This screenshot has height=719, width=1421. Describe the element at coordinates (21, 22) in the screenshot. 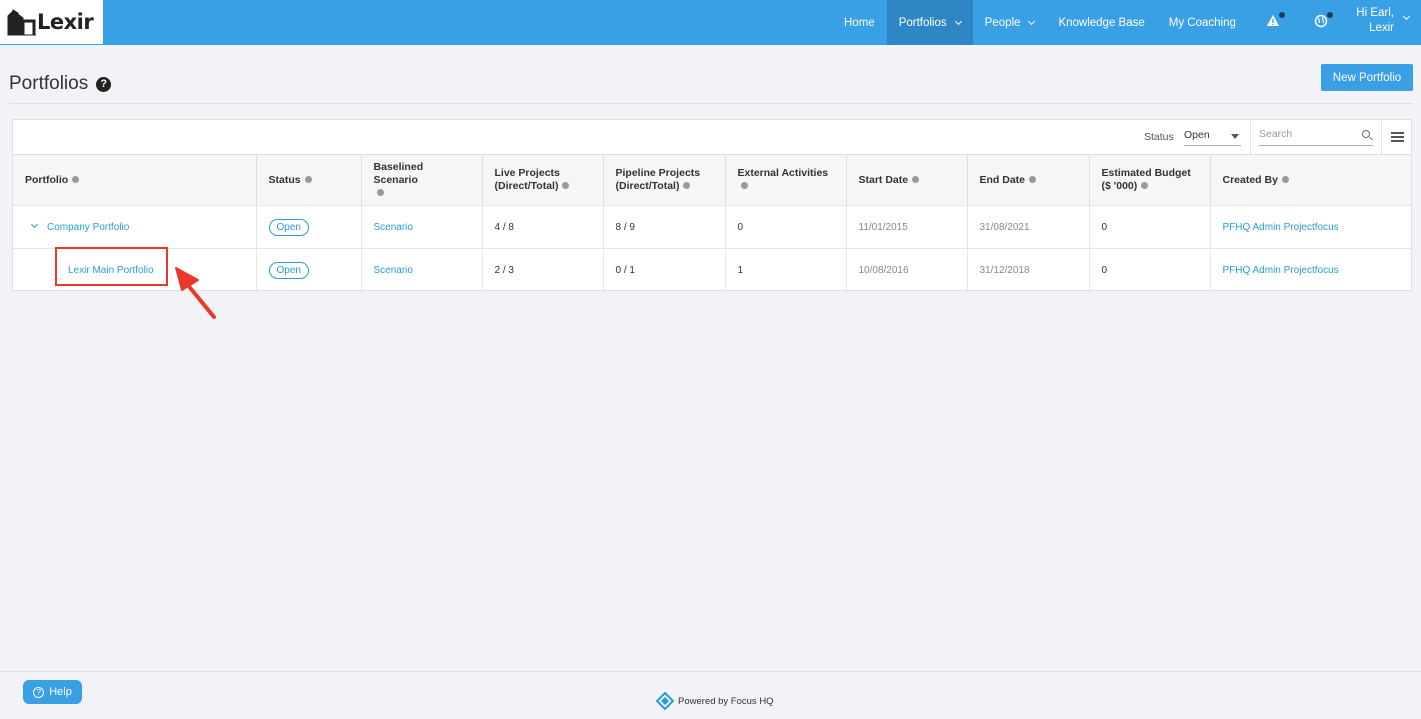

I see `building-logo-icon` at that location.